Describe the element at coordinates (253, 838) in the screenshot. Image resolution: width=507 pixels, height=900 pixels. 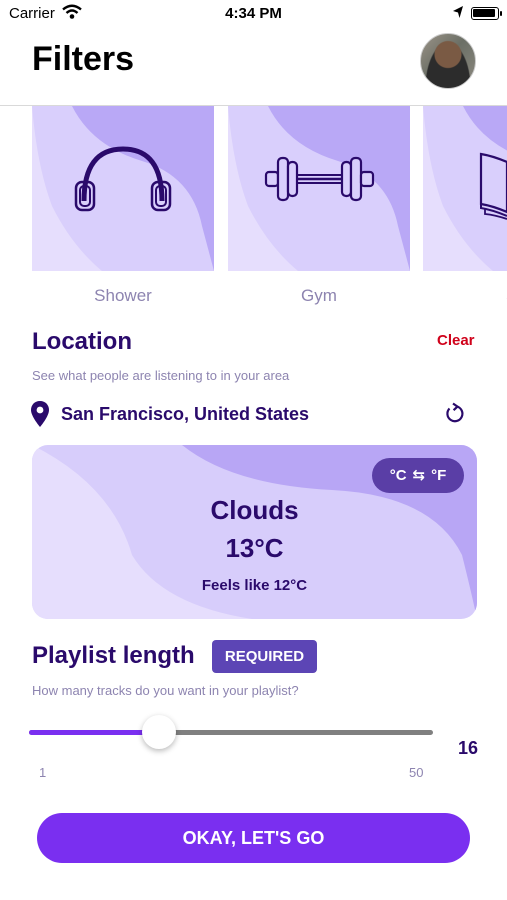
I see `okay-lets-go-button: OKAY, LET'S GO` at that location.